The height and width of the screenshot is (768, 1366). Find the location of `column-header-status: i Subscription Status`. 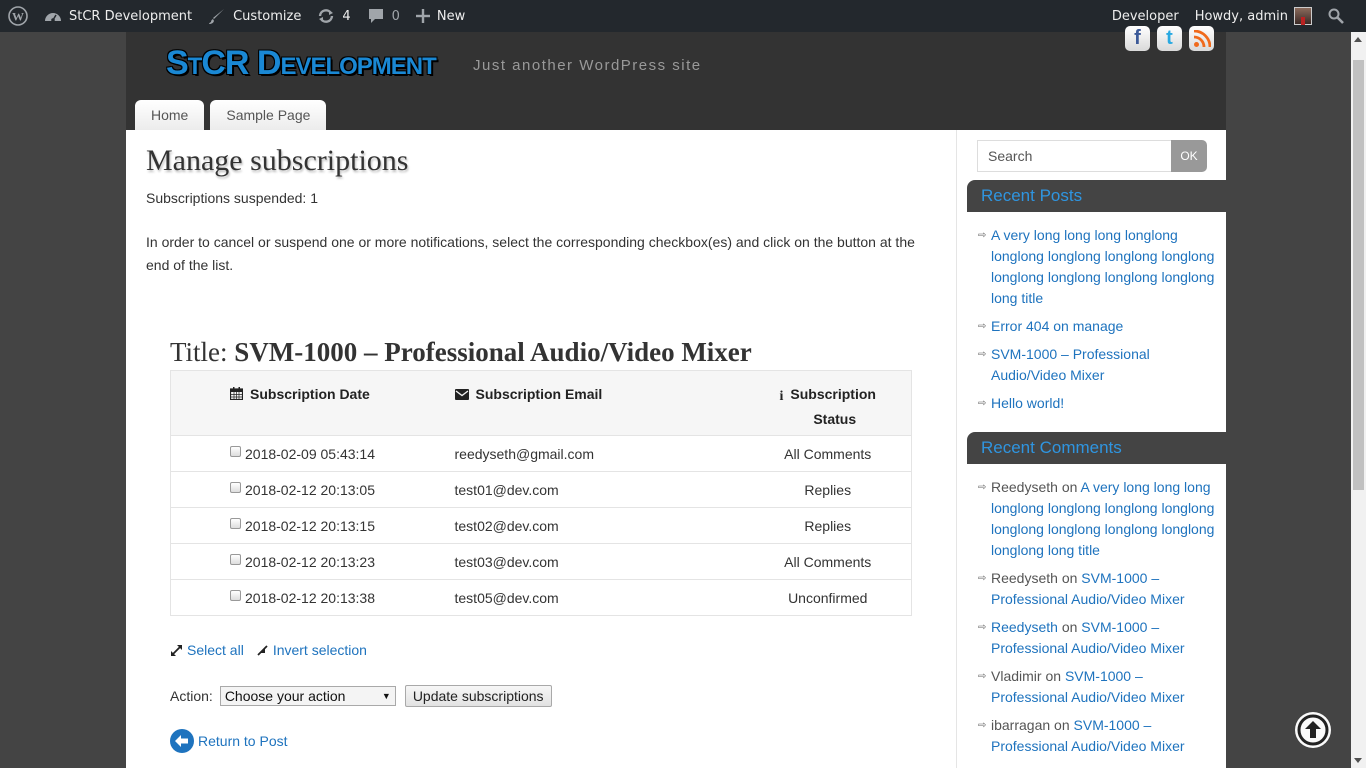

column-header-status: i Subscription Status is located at coordinates (828, 403).